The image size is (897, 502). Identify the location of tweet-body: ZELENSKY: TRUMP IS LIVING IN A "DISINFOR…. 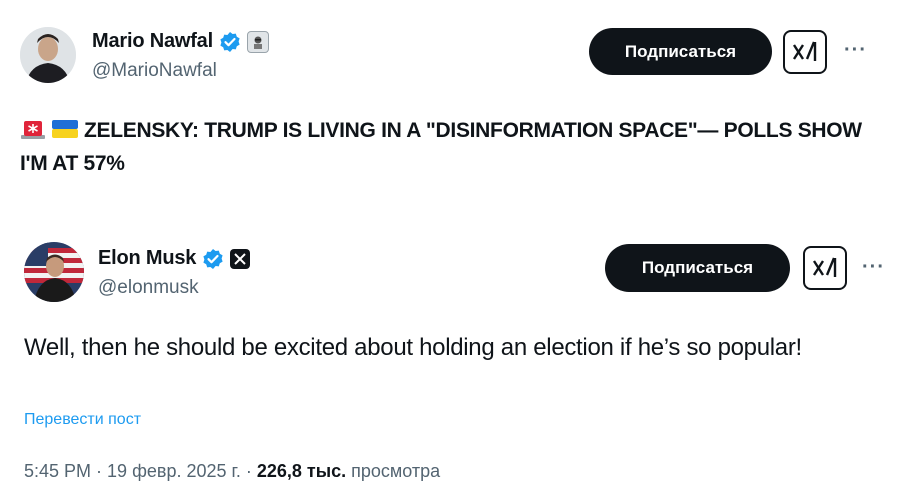
(441, 147).